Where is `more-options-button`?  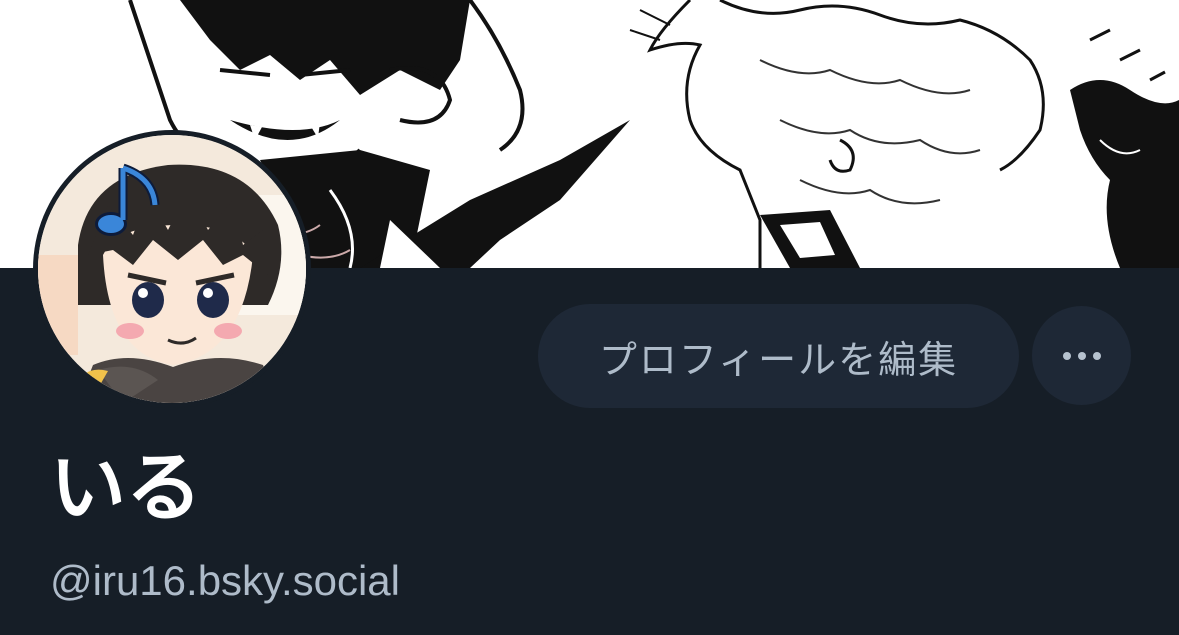 more-options-button is located at coordinates (1081, 355).